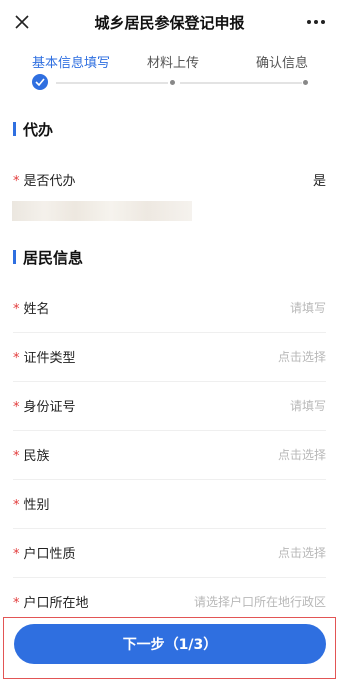 This screenshot has width=339, height=683. I want to click on close-icon, so click(22, 22).